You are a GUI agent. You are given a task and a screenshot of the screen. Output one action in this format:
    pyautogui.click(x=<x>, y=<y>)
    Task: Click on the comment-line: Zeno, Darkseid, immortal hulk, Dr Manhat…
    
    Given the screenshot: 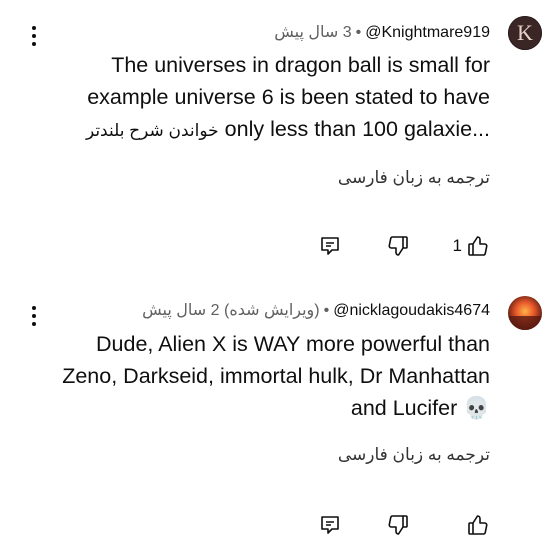 What is the action you would take?
    pyautogui.click(x=276, y=376)
    